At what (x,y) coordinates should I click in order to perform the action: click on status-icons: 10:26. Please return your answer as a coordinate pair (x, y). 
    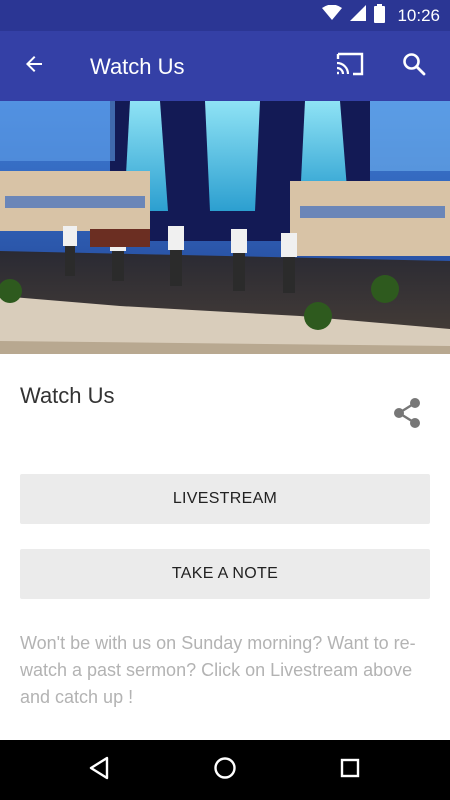
    Looking at the image, I should click on (381, 15).